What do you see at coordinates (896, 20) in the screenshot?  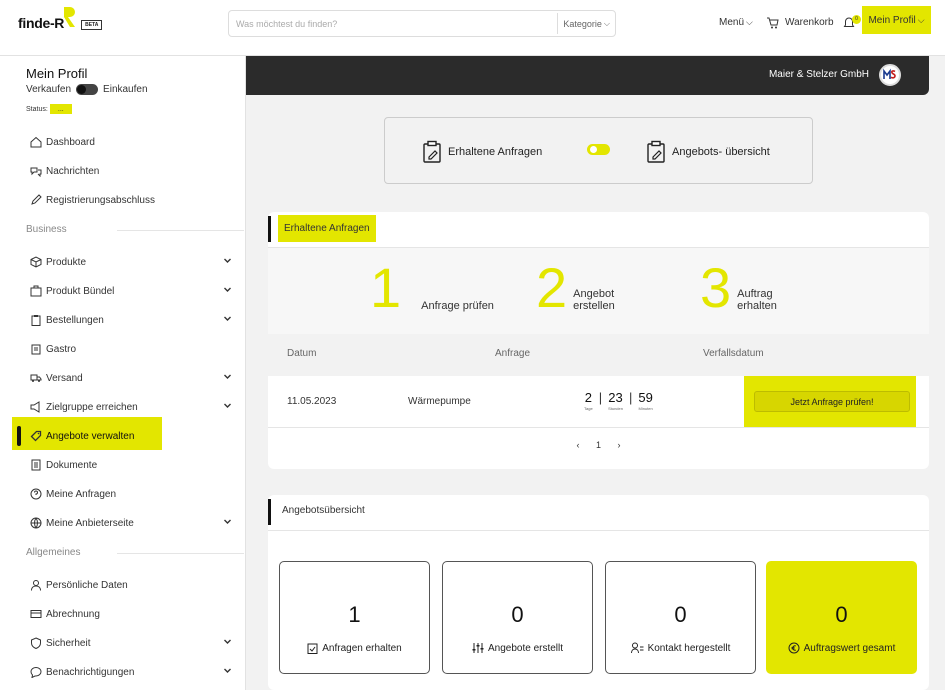 I see `profile-button: Mein Profil ⌵` at bounding box center [896, 20].